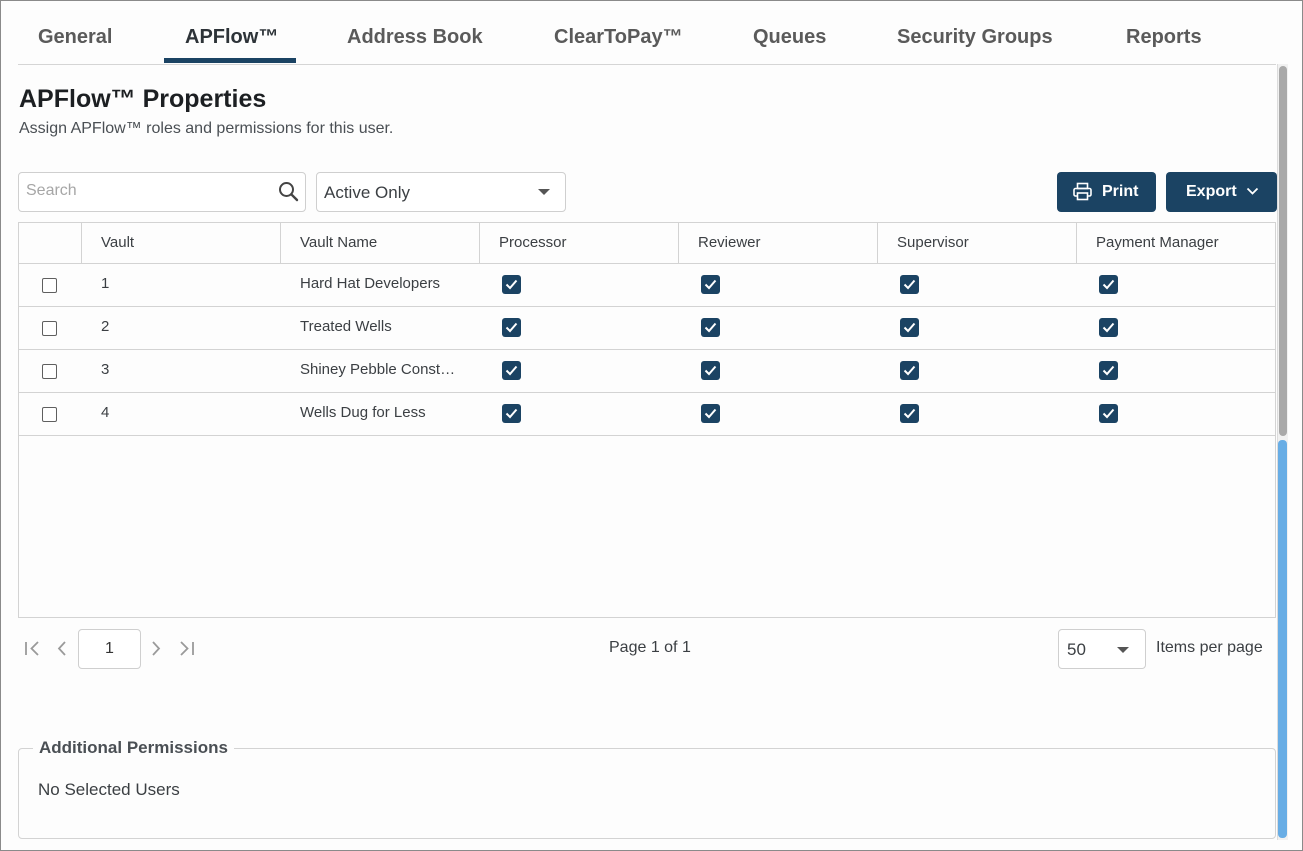 The image size is (1303, 851). I want to click on scrollbar-upper-segment, so click(1283, 251).